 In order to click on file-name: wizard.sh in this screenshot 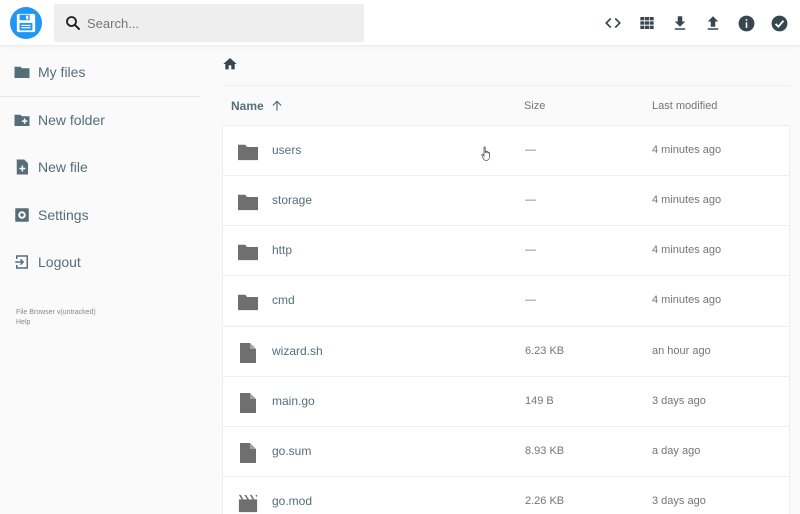, I will do `click(297, 351)`.